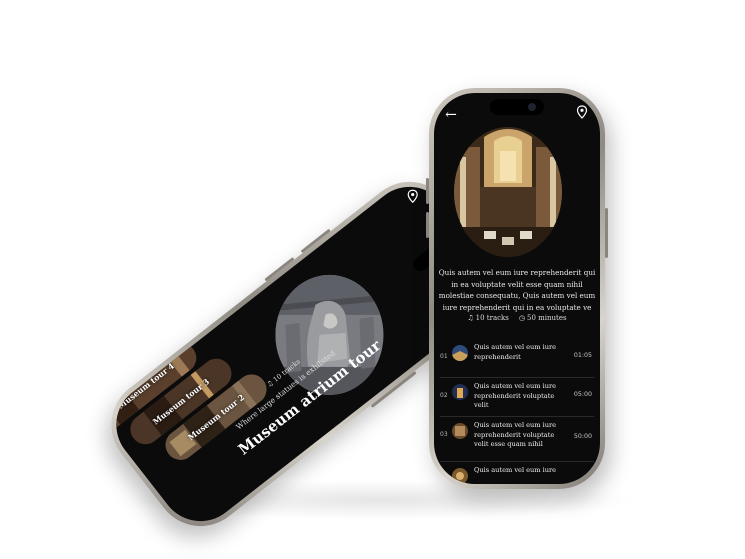 The image size is (745, 559). What do you see at coordinates (517, 318) in the screenshot?
I see `tour-meta: ♫ 10 tracks ◷ 50 minutes` at bounding box center [517, 318].